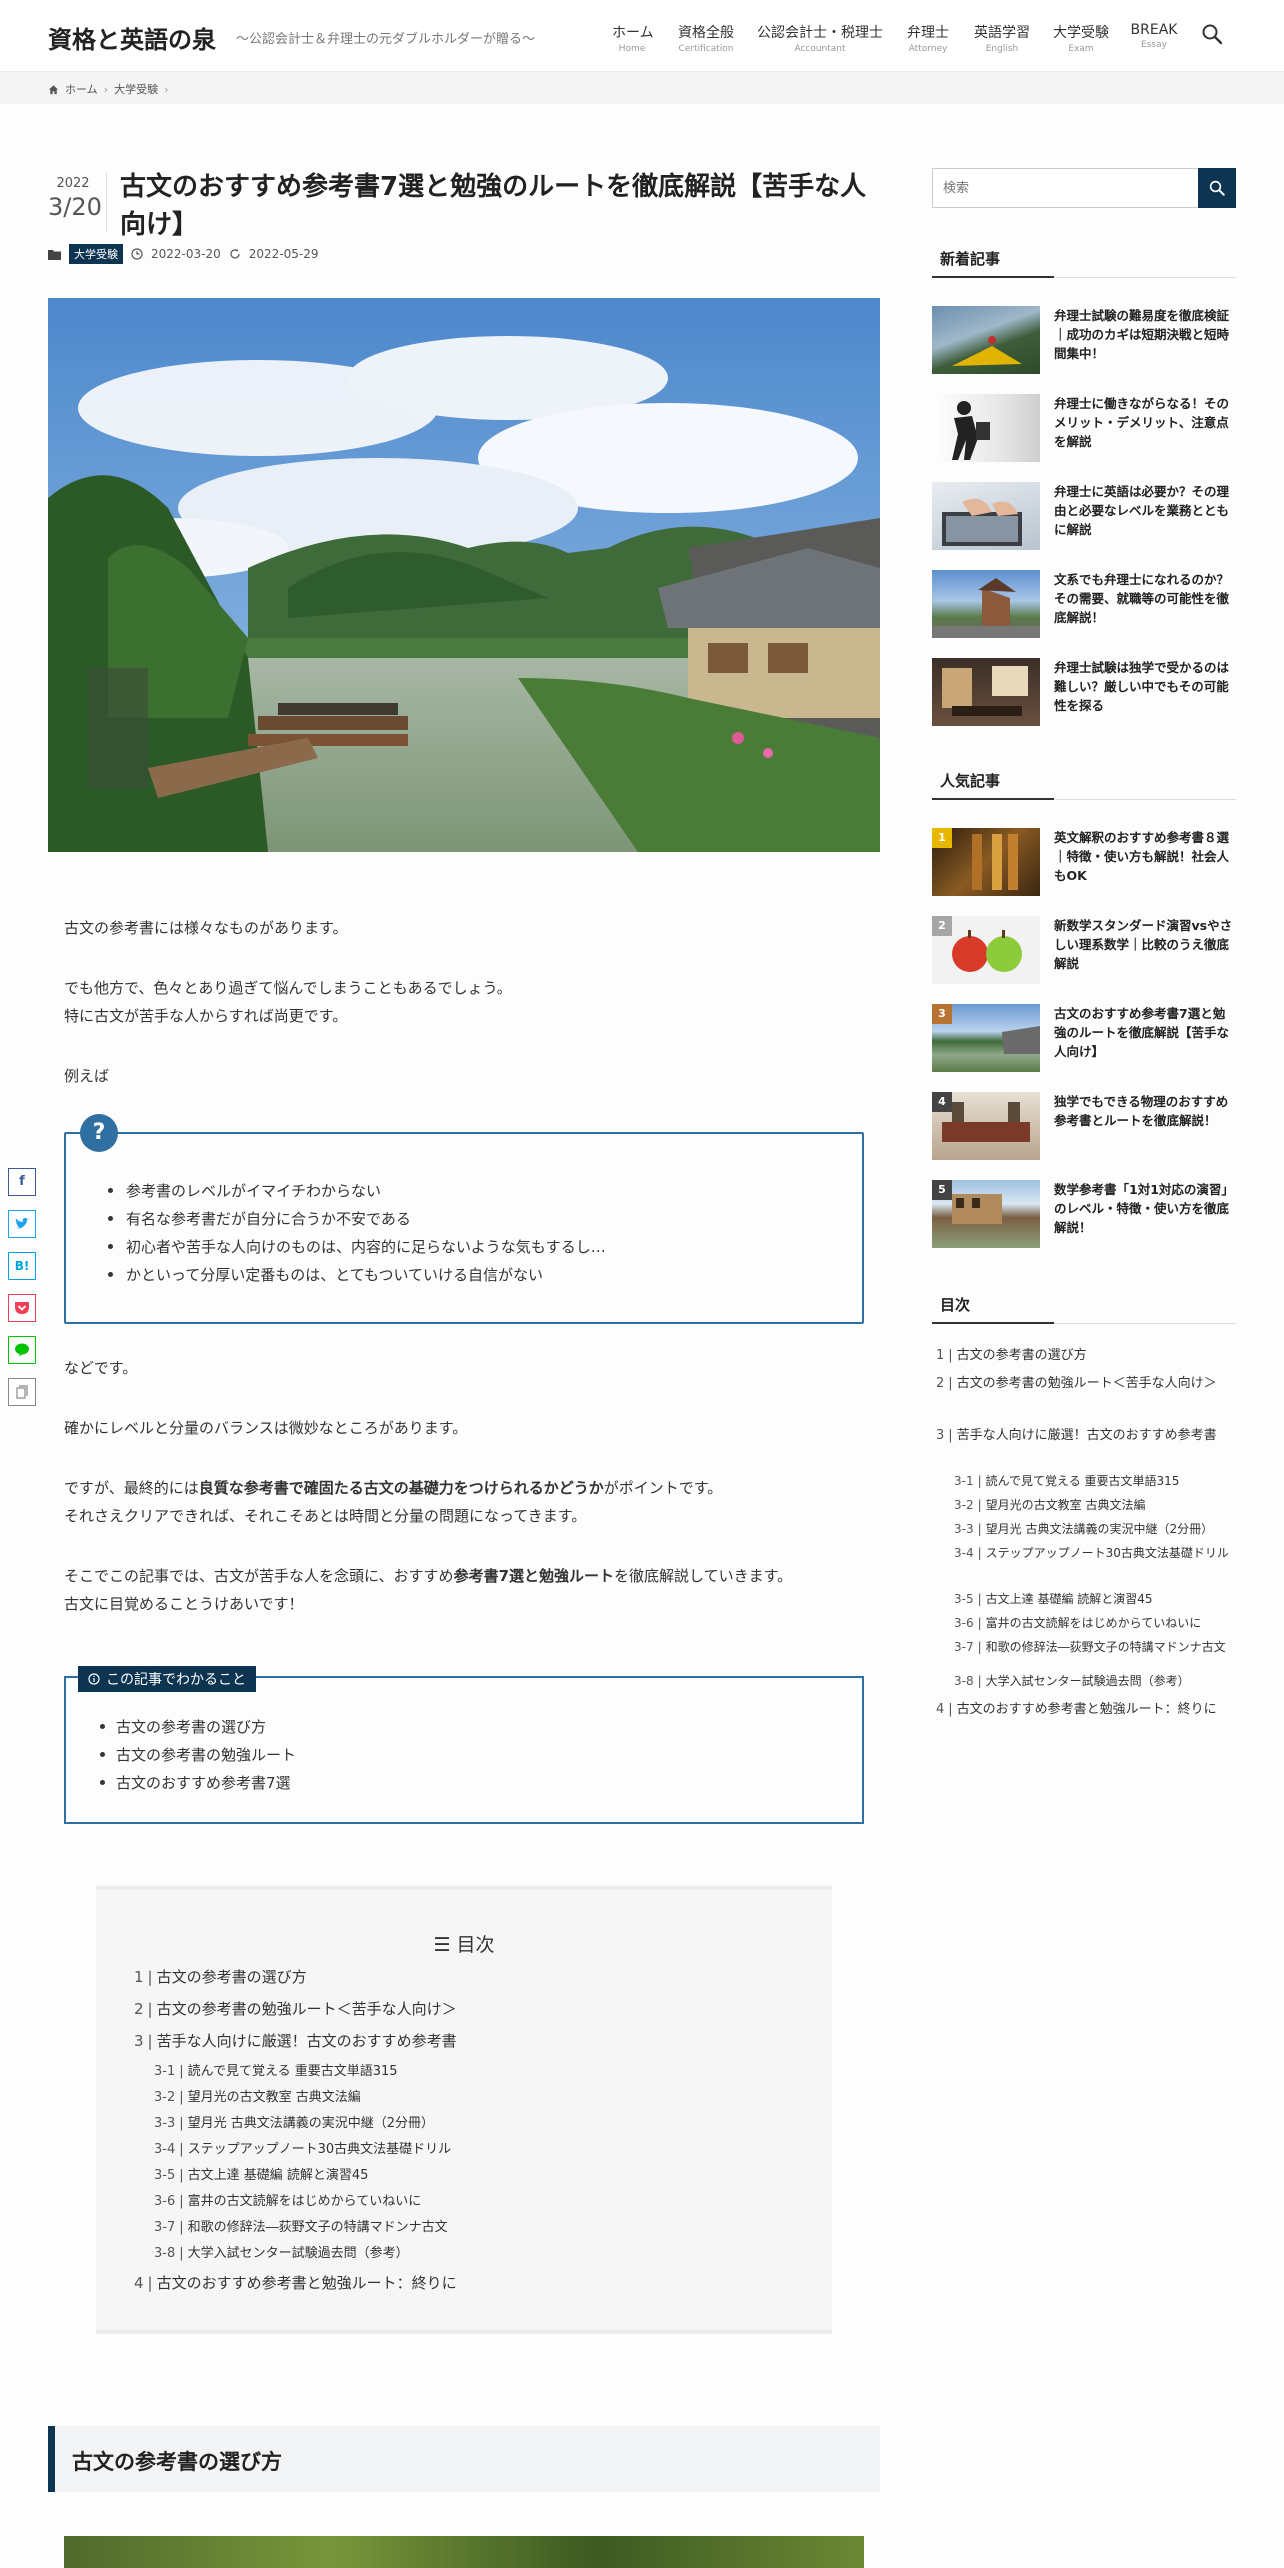  What do you see at coordinates (183, 254) in the screenshot?
I see `post-meta: 大学受験 2022-03-20 2022-05-29` at bounding box center [183, 254].